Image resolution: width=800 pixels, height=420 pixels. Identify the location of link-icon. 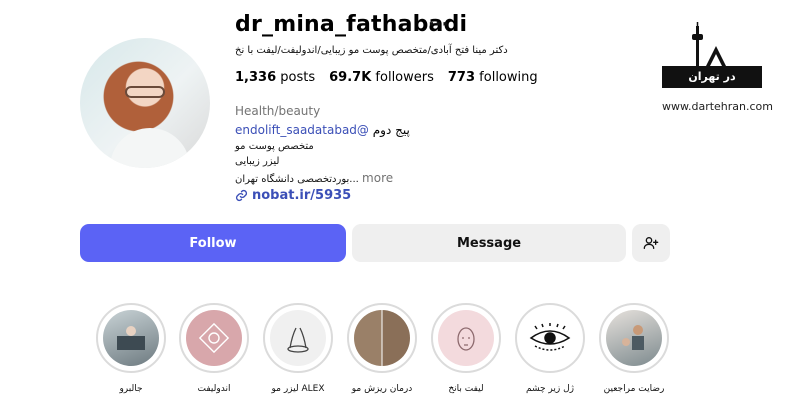
(241, 195).